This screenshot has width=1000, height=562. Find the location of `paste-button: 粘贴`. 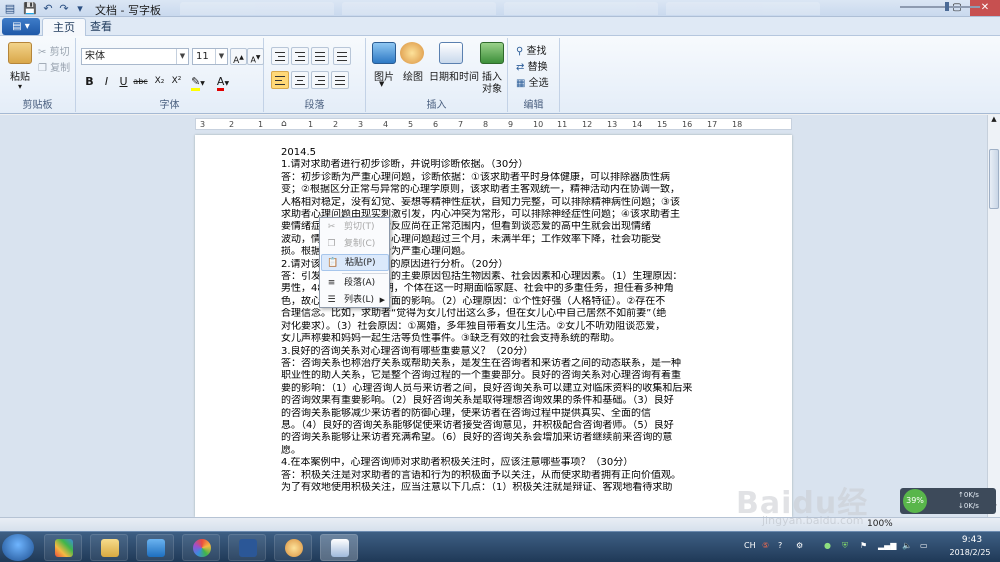

paste-button: 粘贴 is located at coordinates (20, 75).